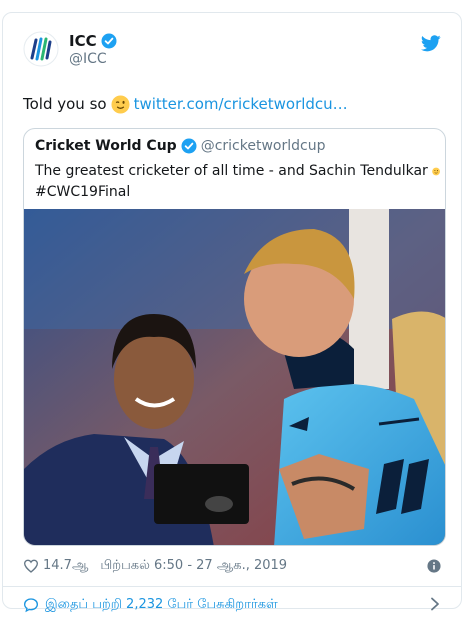 The image size is (465, 621). Describe the element at coordinates (41, 49) in the screenshot. I see `icc-logo-icon` at that location.